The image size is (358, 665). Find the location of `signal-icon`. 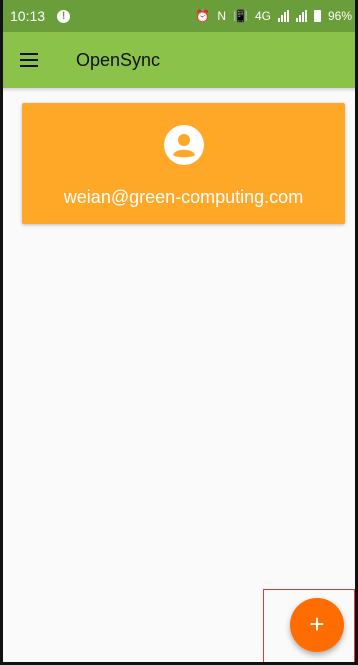

signal-icon is located at coordinates (283, 16).